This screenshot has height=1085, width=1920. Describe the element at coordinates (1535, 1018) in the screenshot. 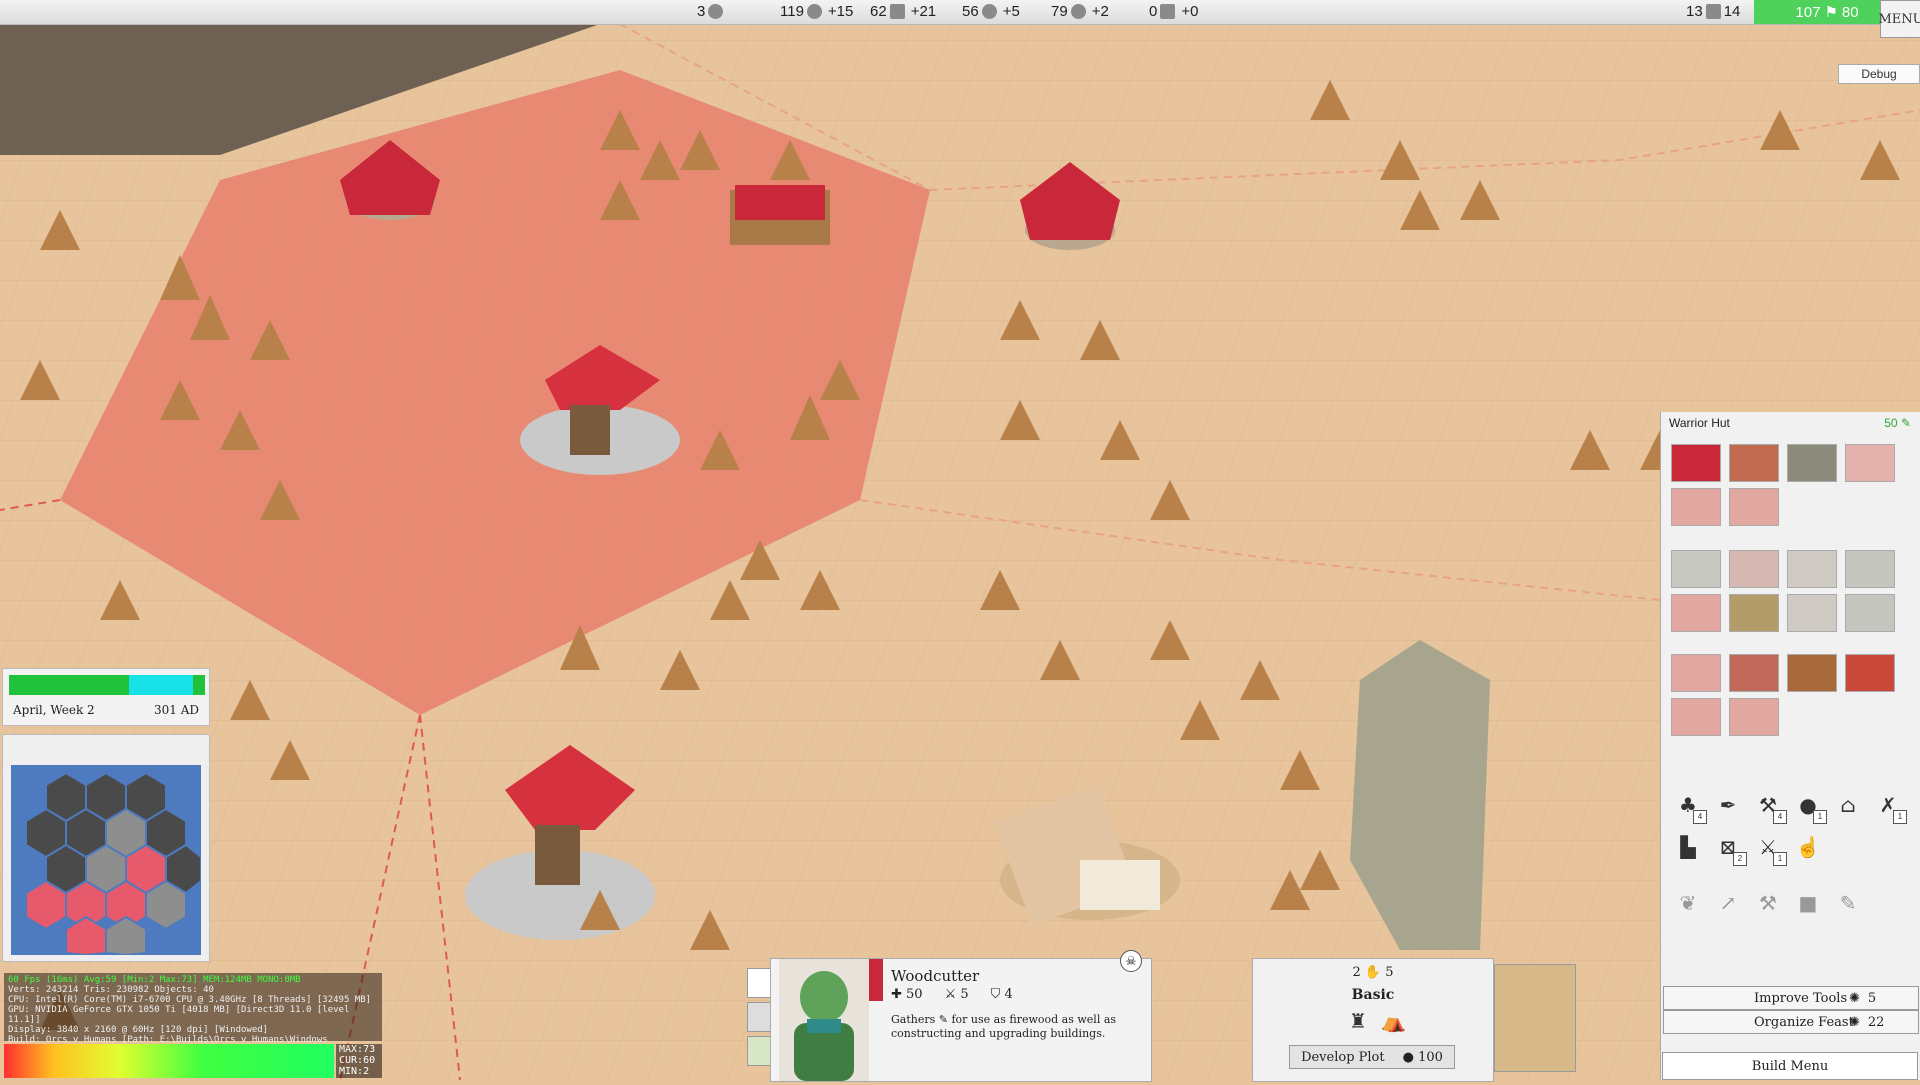

I see `plot-preview` at that location.